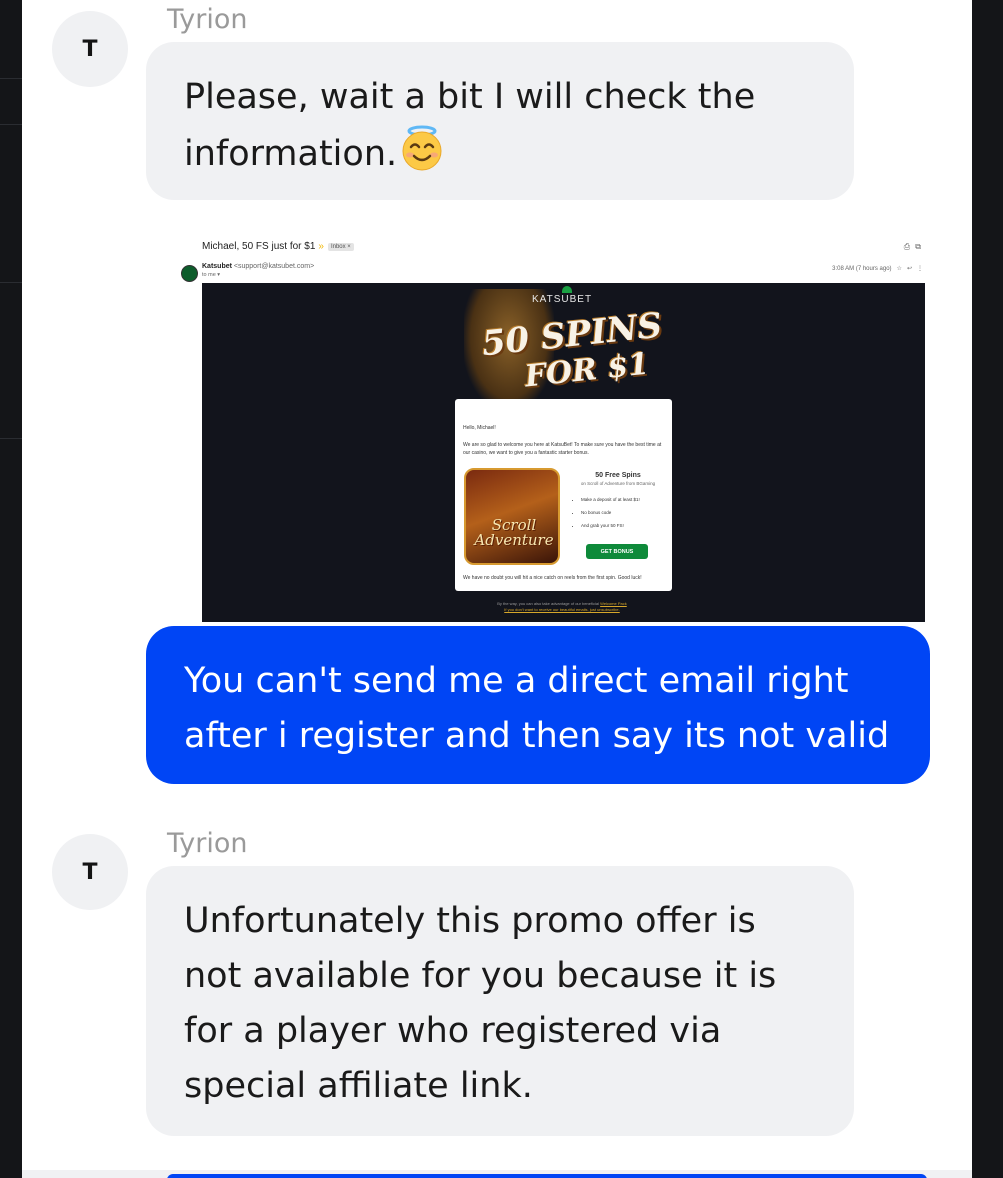  Describe the element at coordinates (259, 246) in the screenshot. I see `email-subject-text: Michael, 50 FS just for $1` at that location.